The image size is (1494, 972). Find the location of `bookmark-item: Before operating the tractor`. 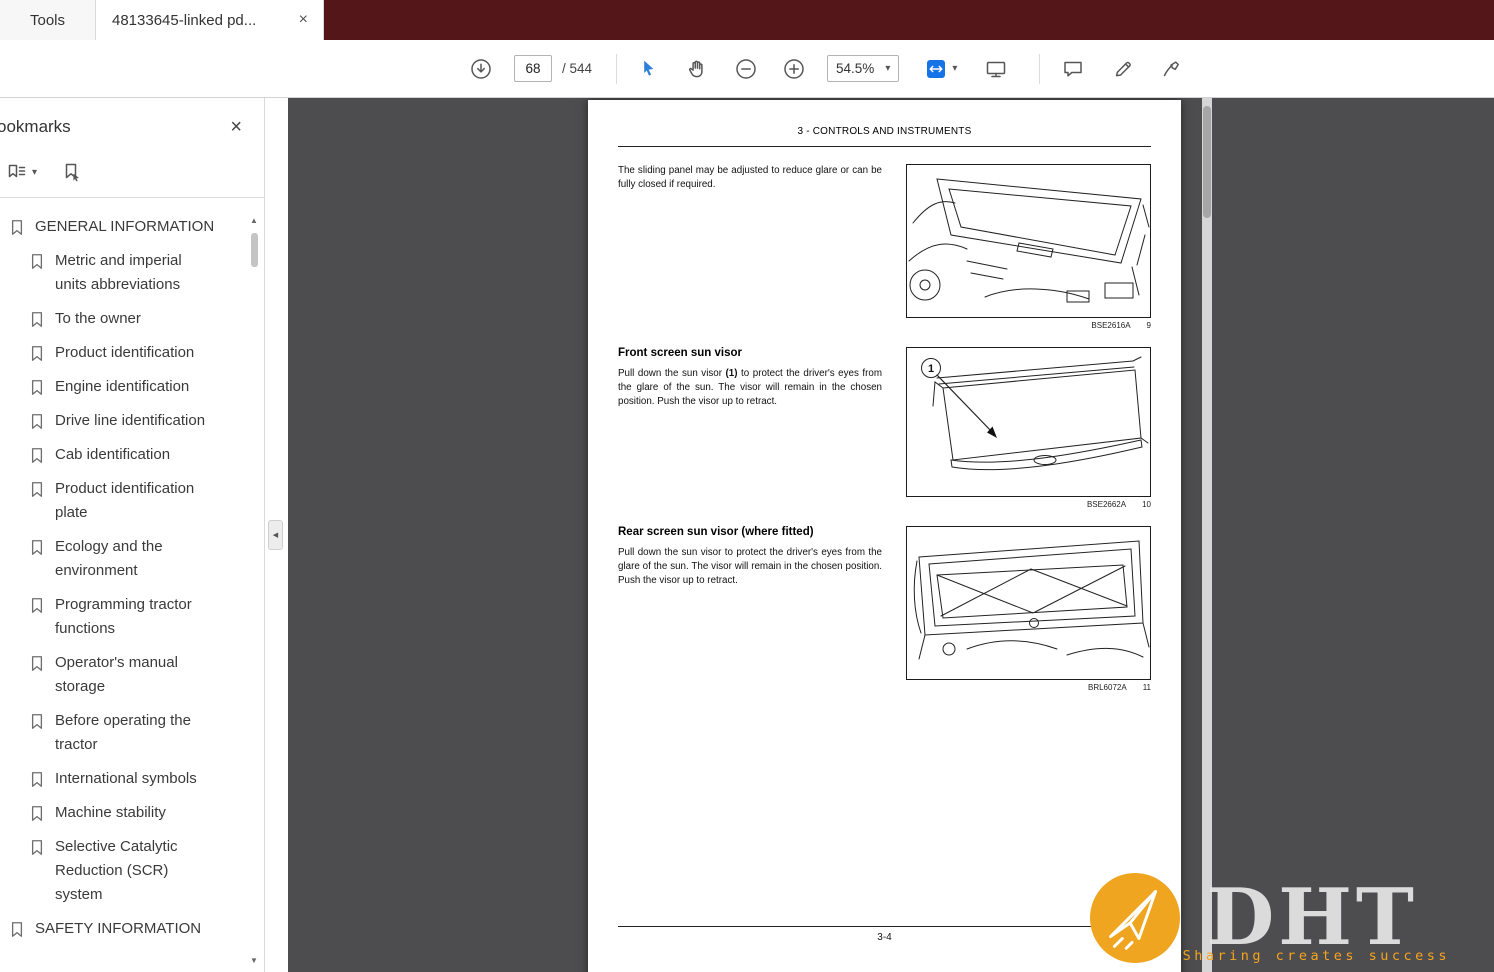

bookmark-item: Before operating the tractor is located at coordinates (119, 733).